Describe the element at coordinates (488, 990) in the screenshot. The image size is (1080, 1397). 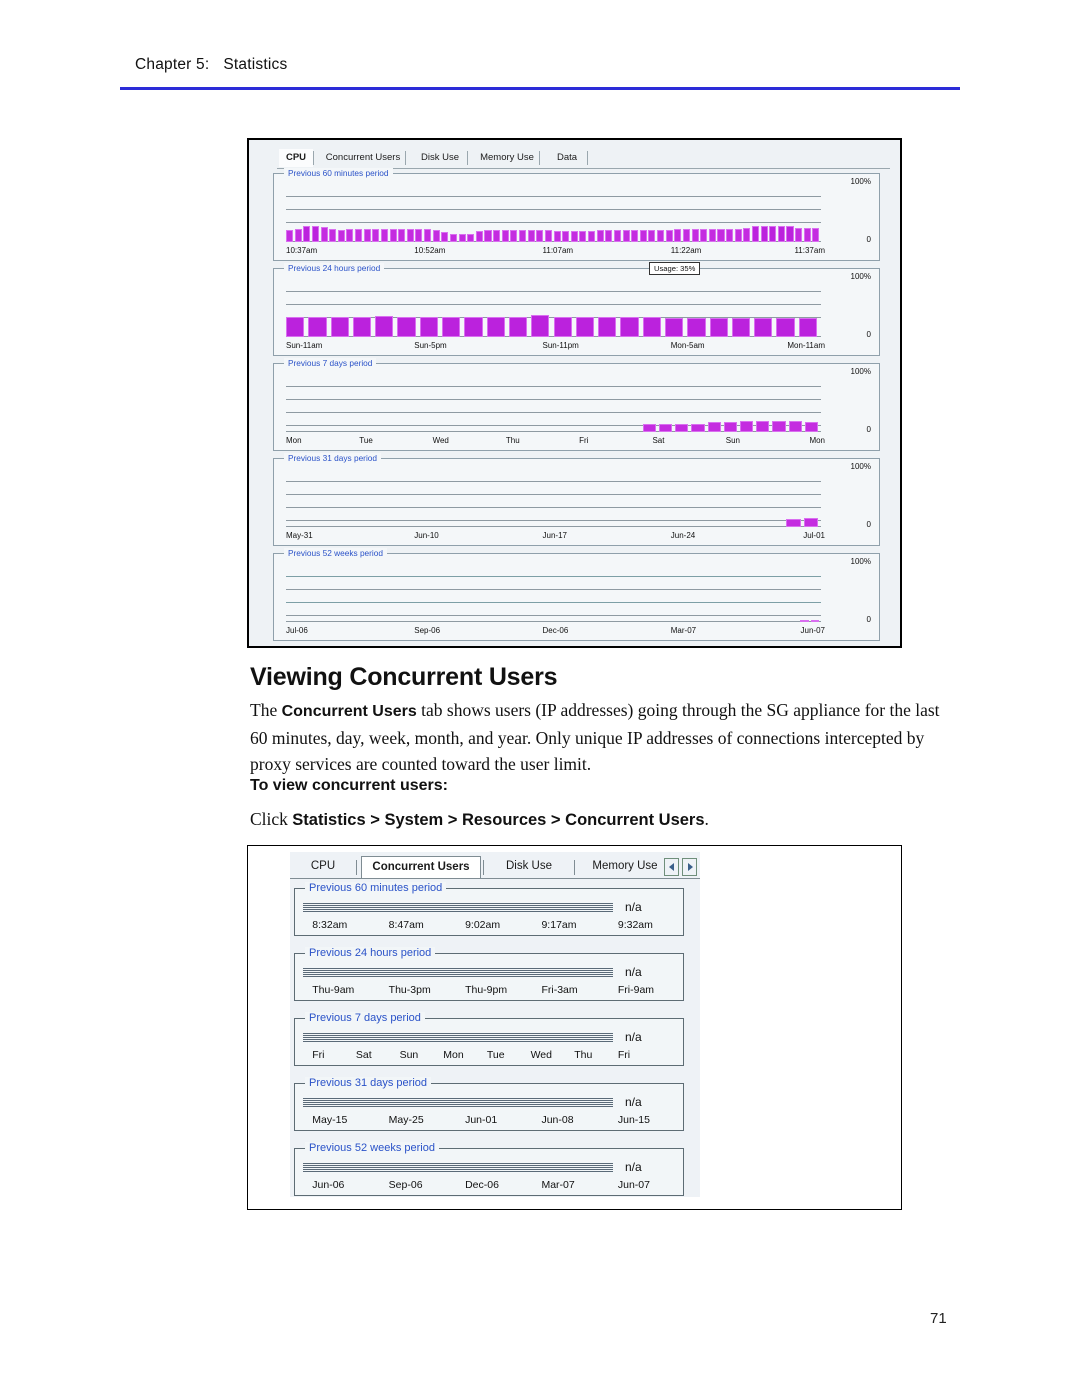
I see `x-axis: Thu-9am Thu-3pm Thu-9pm Fri-3am Fri-9am` at that location.